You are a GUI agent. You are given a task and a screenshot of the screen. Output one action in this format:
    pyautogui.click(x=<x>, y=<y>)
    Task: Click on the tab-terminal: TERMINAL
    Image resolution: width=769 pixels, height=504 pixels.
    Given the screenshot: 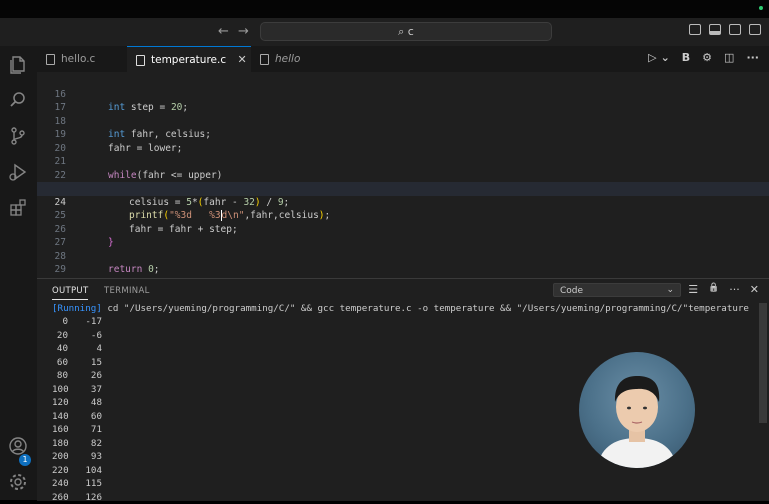 What is the action you would take?
    pyautogui.click(x=127, y=291)
    